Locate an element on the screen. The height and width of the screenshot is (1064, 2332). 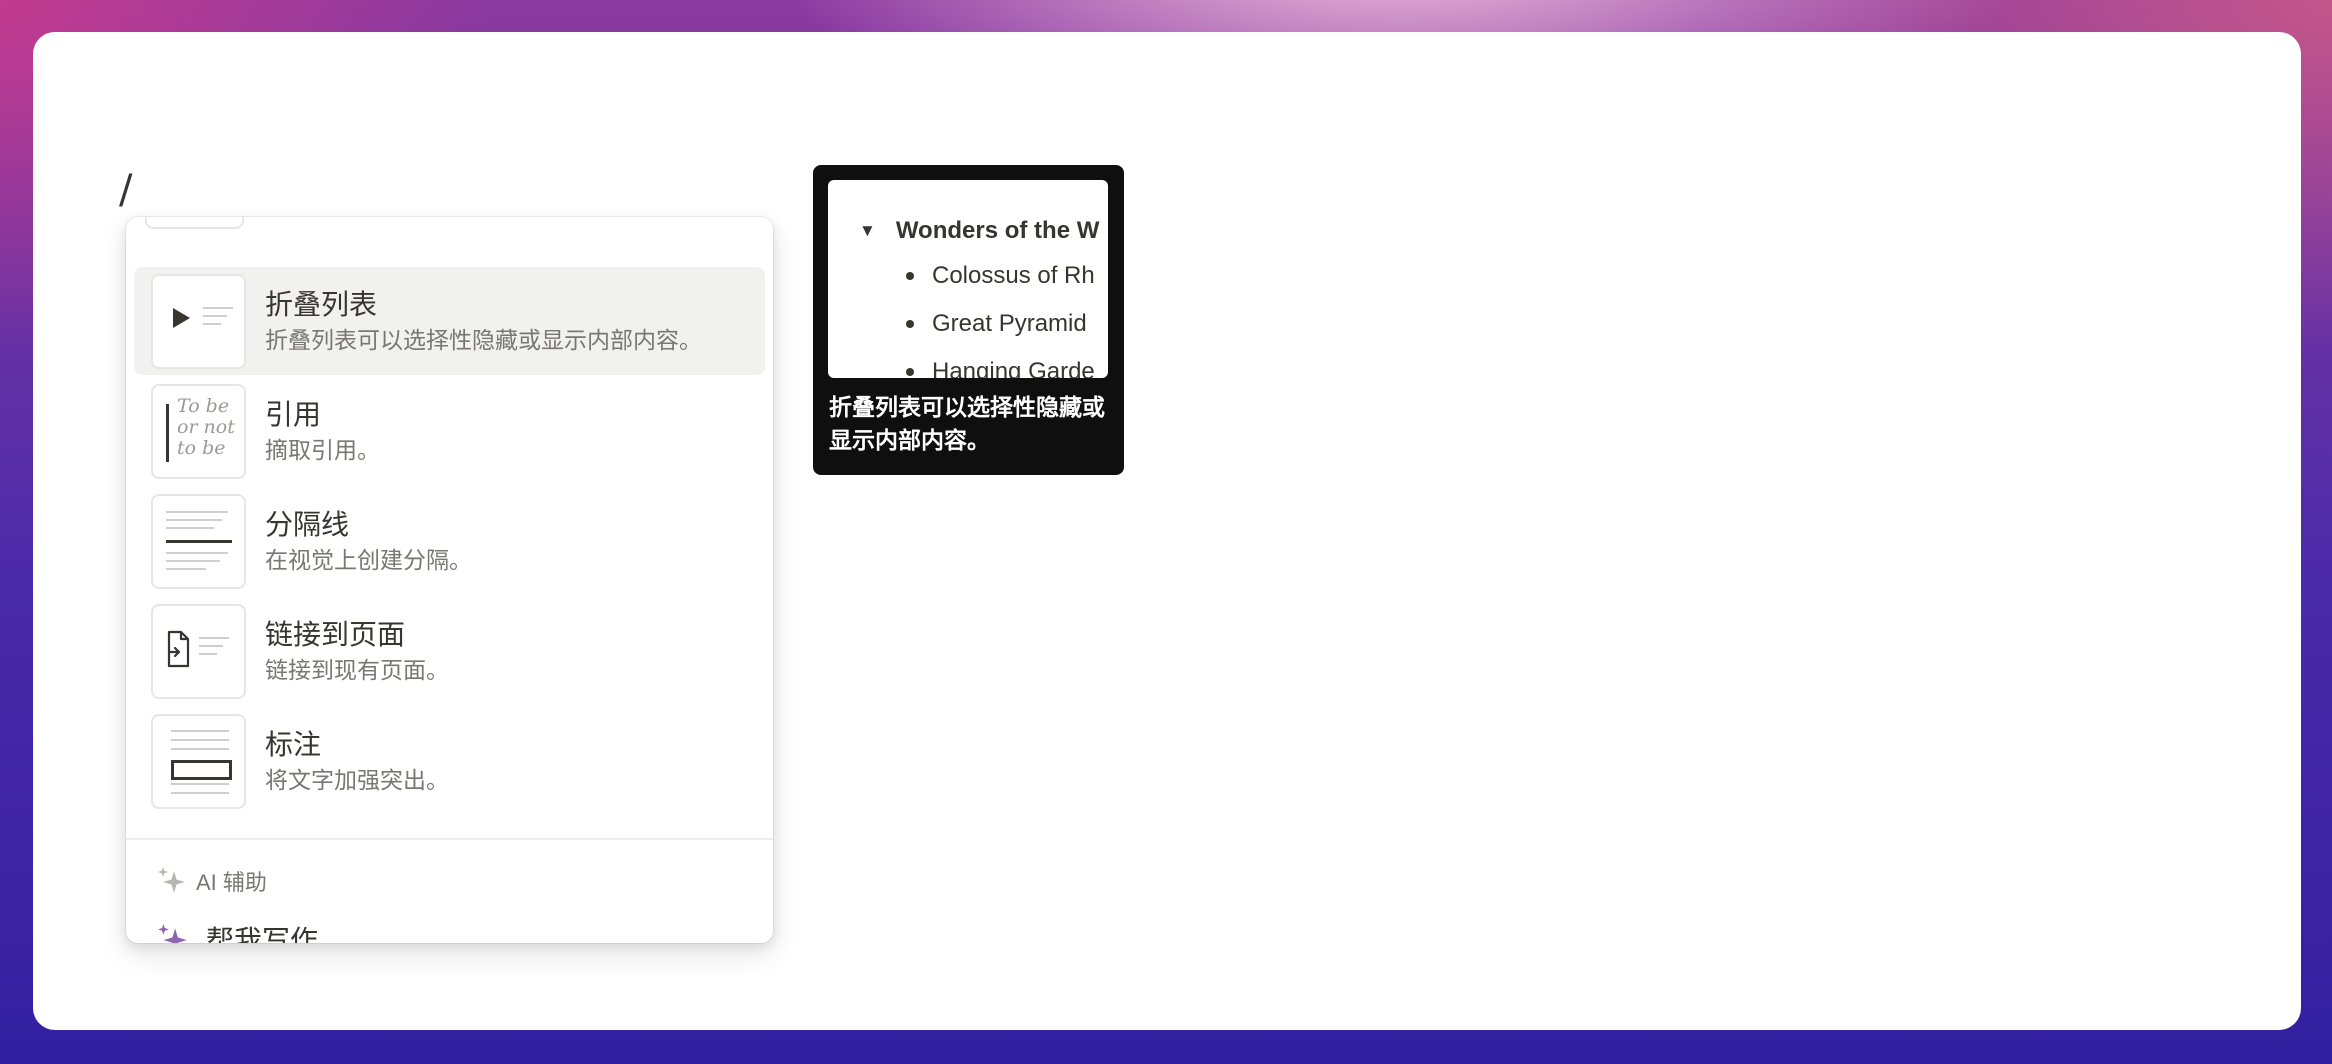
menu-item-quote: To be or not to be 引用 摘取引用。 is located at coordinates (449, 431).